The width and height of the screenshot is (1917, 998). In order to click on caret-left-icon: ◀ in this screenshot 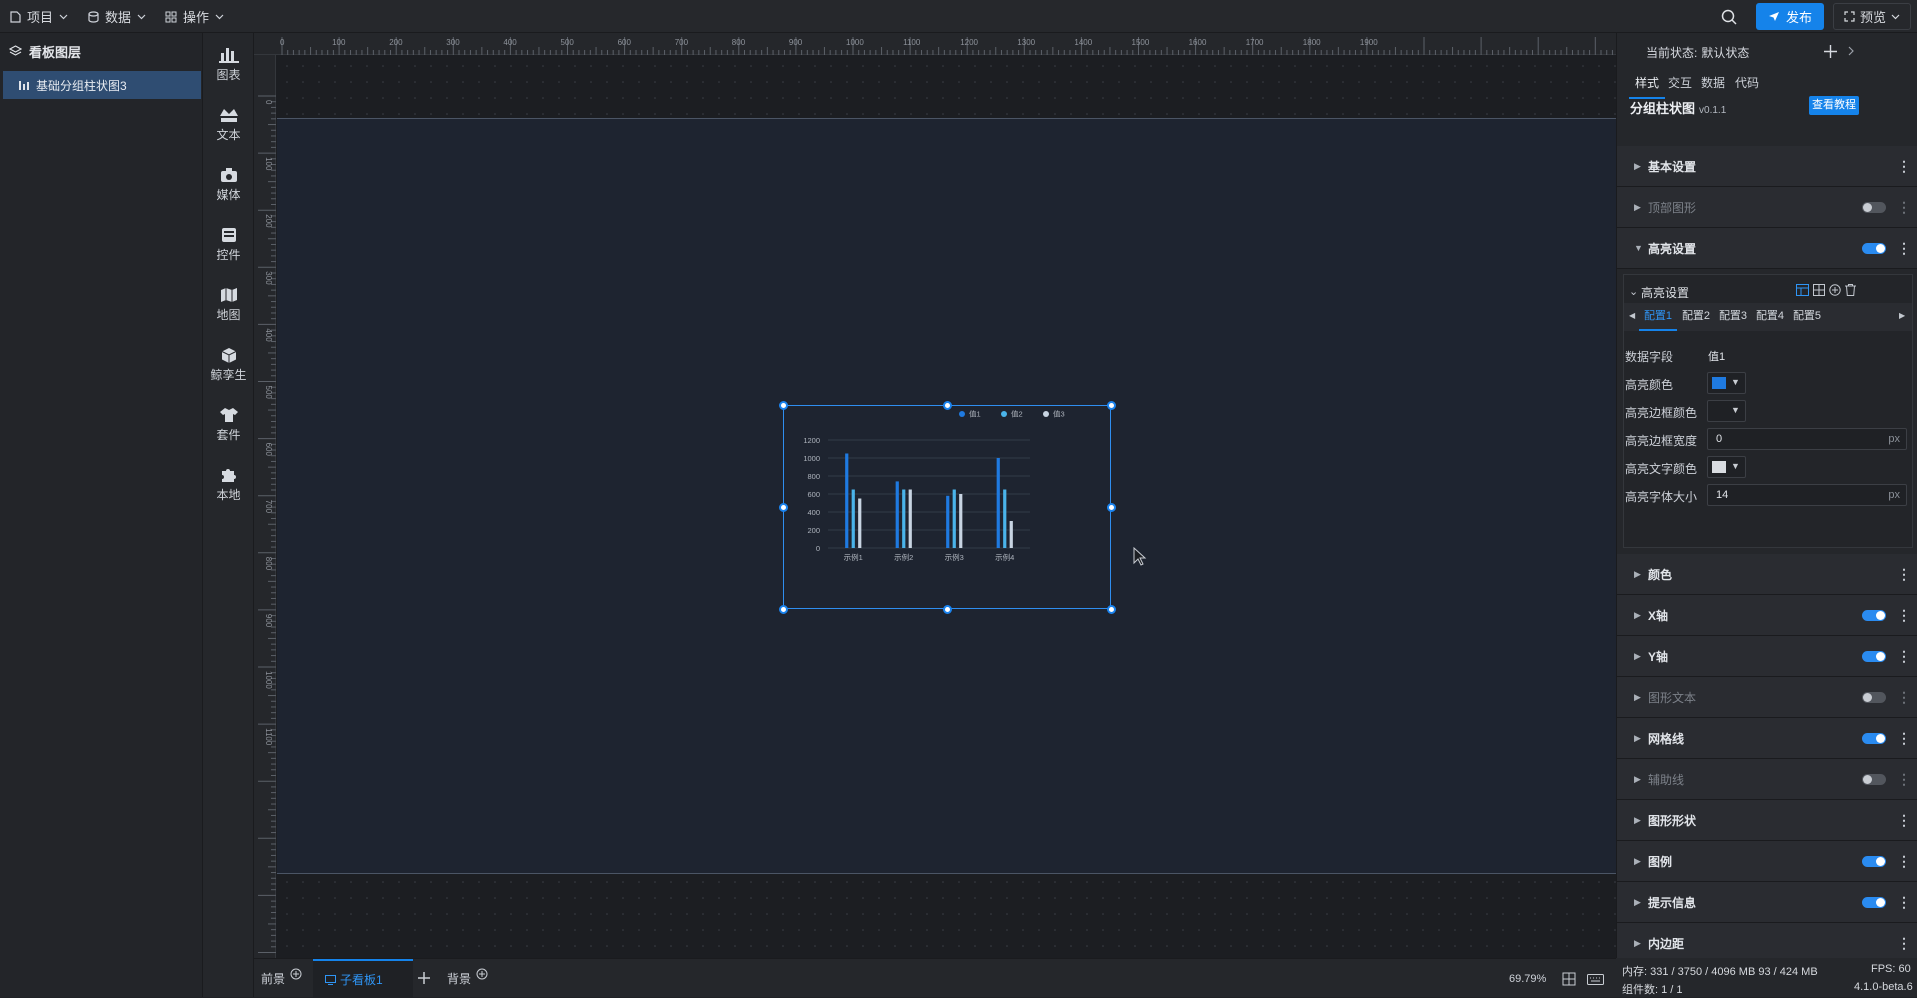, I will do `click(1632, 315)`.